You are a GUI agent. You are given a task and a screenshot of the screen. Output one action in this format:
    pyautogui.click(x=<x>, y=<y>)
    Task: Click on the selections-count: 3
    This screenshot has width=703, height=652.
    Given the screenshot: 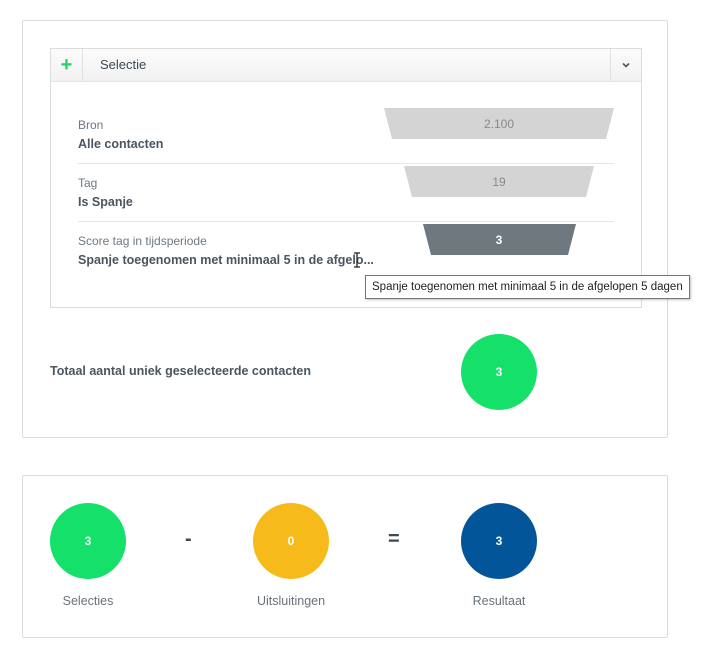 What is the action you would take?
    pyautogui.click(x=88, y=541)
    